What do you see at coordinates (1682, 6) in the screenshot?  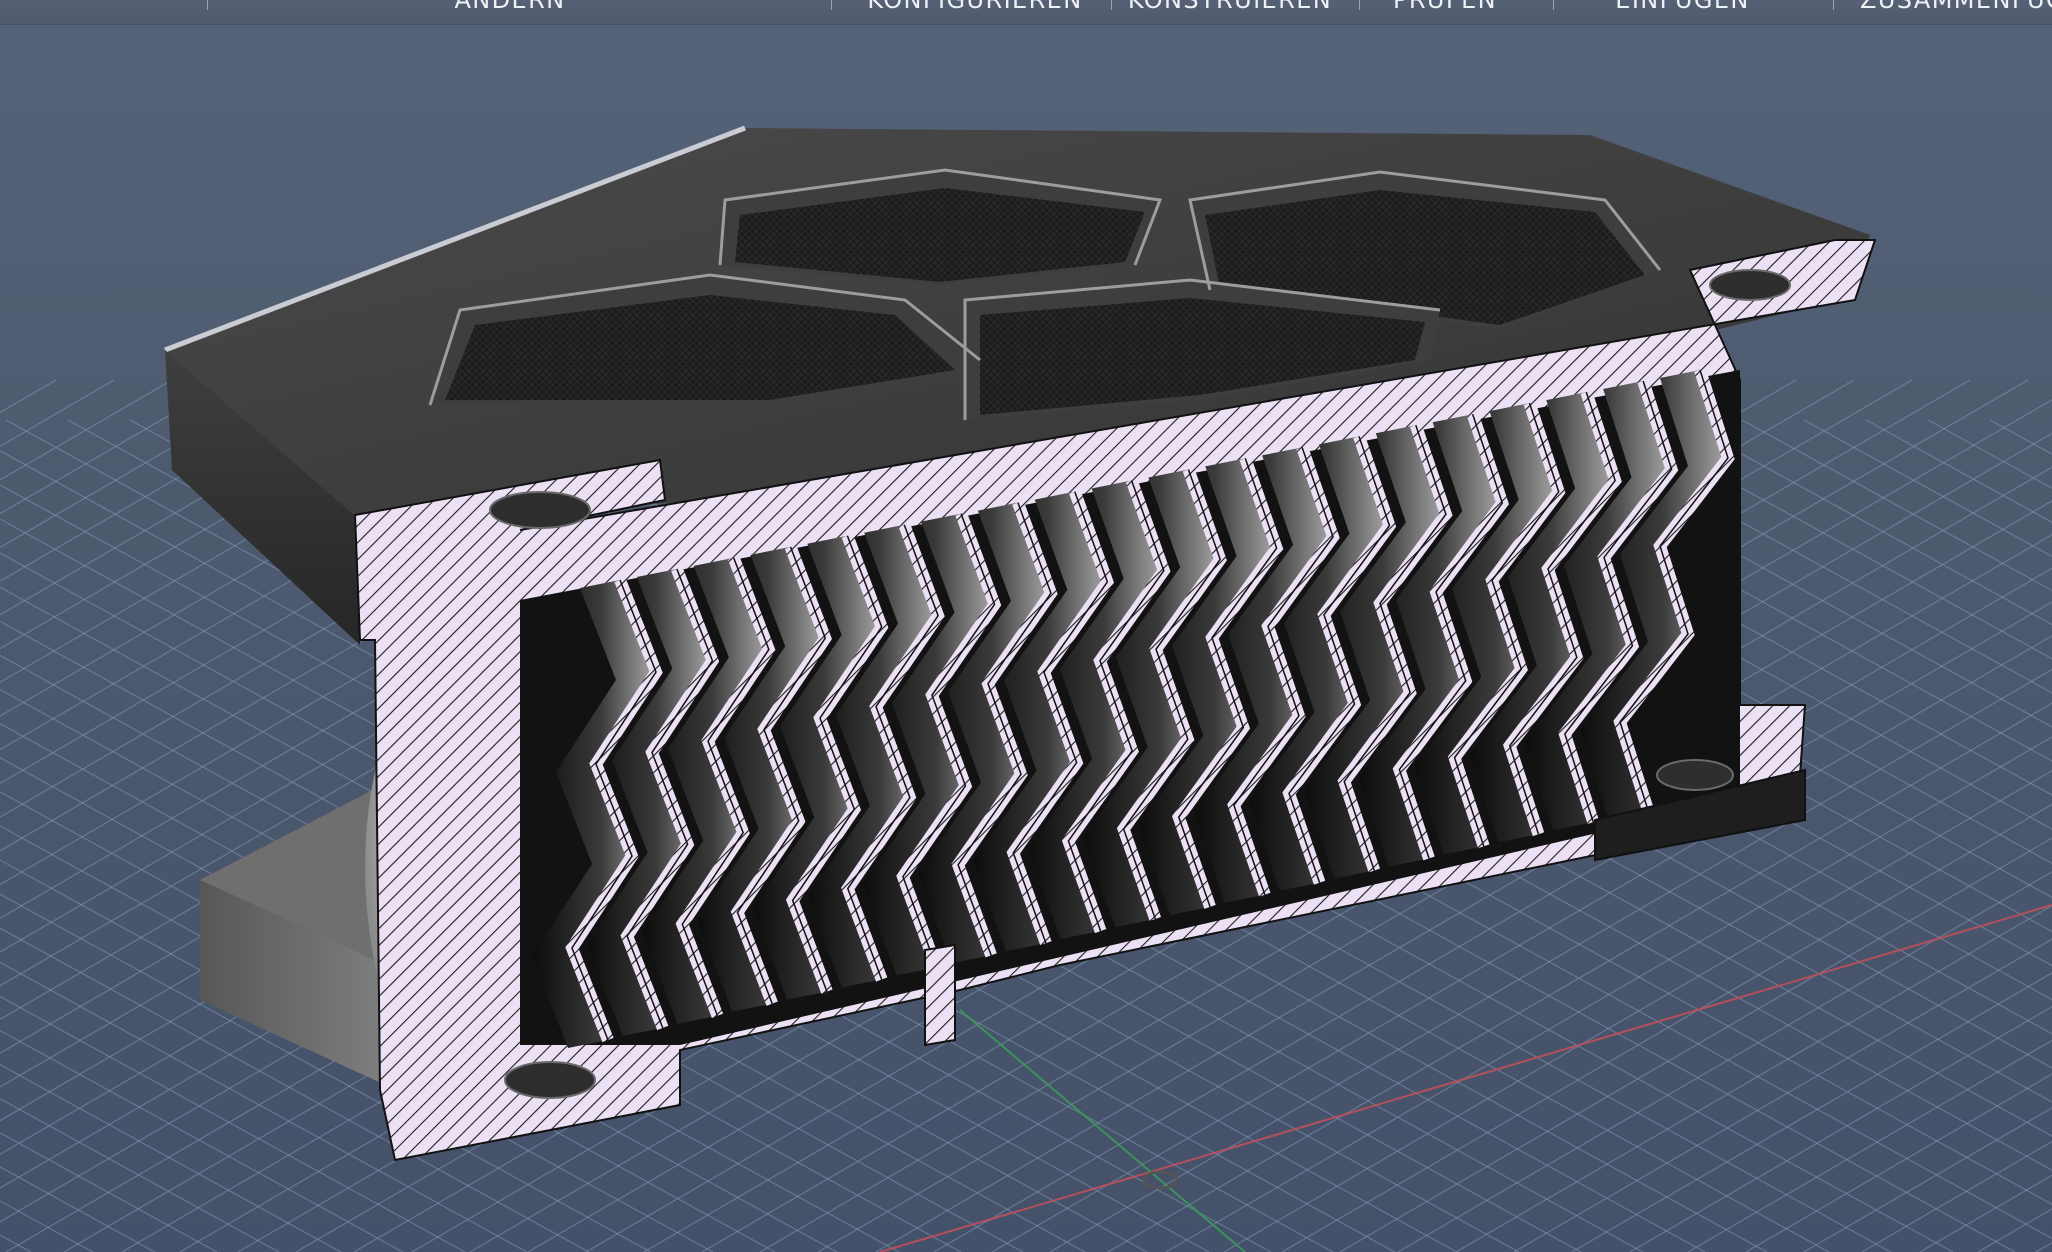 I see `toolbar-group-insert: EINFÜGEN` at bounding box center [1682, 6].